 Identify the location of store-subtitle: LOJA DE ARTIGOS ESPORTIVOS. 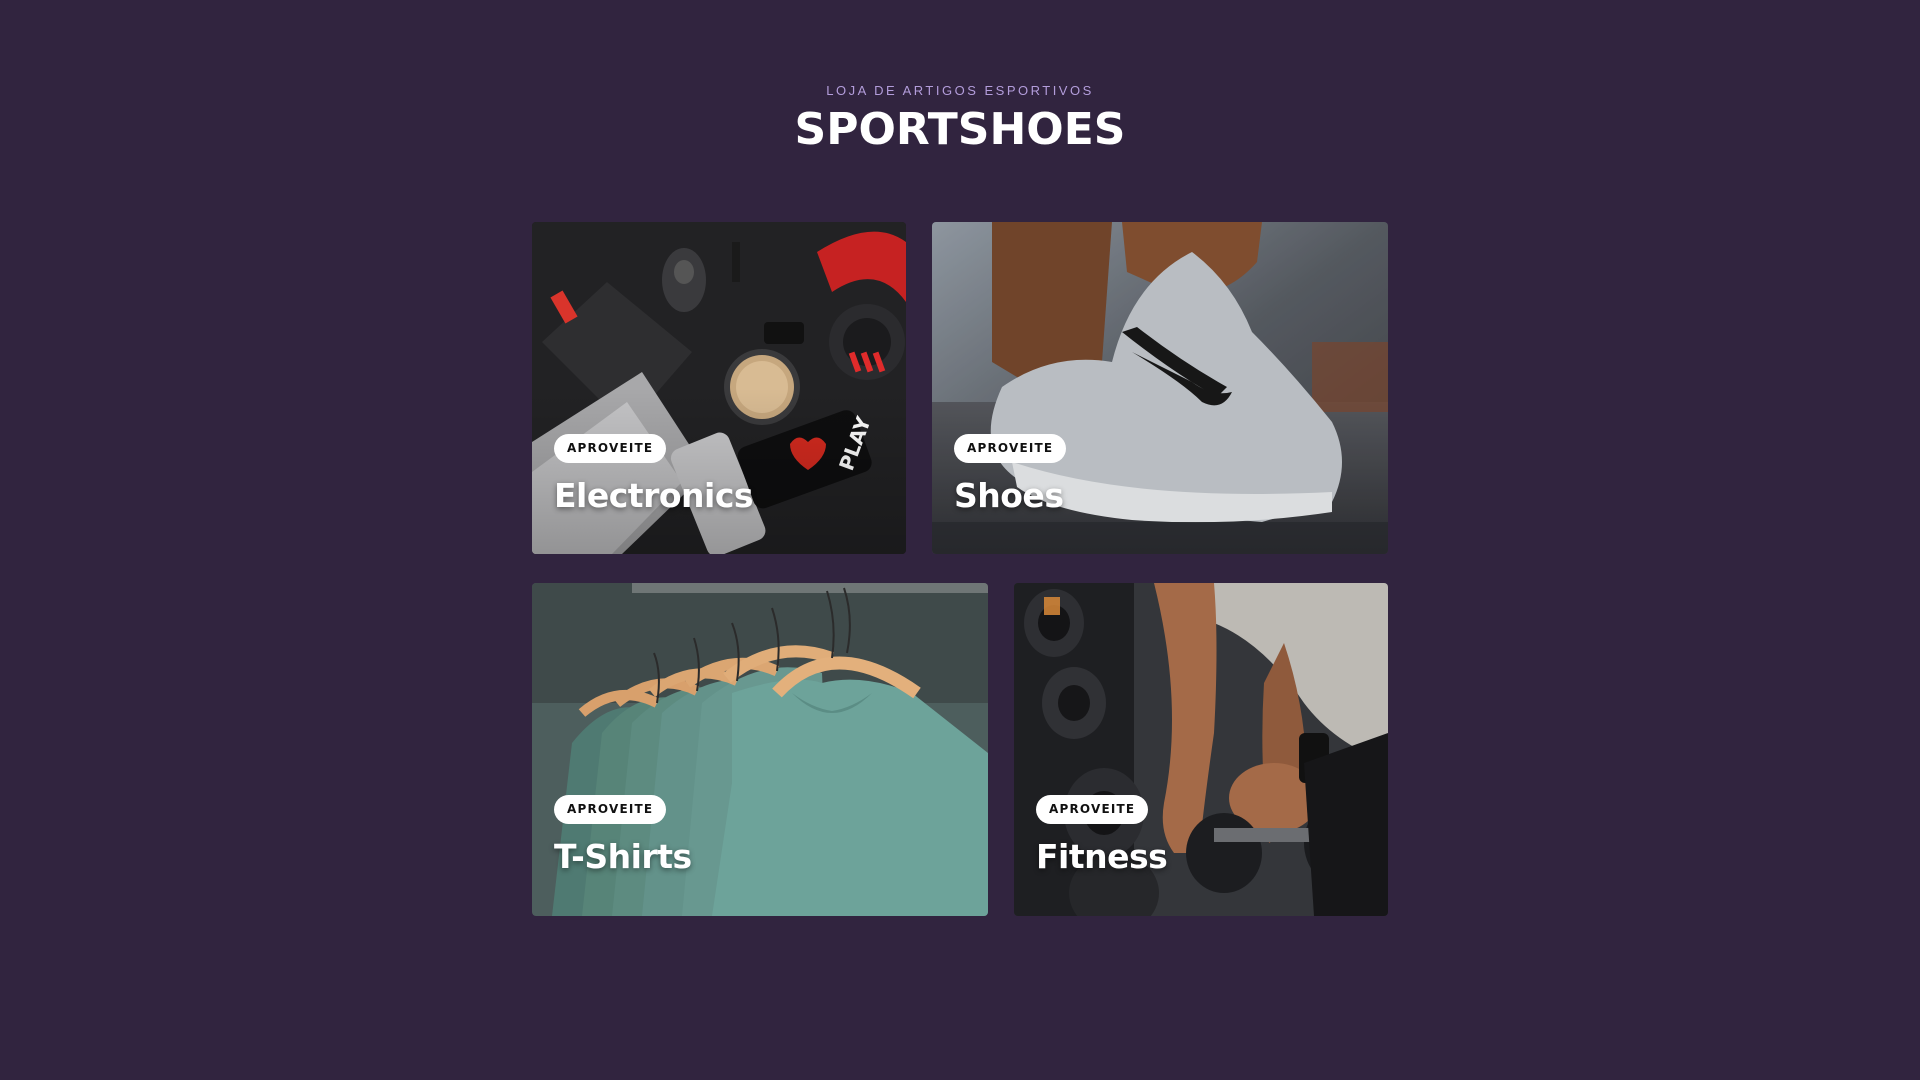
(960, 90).